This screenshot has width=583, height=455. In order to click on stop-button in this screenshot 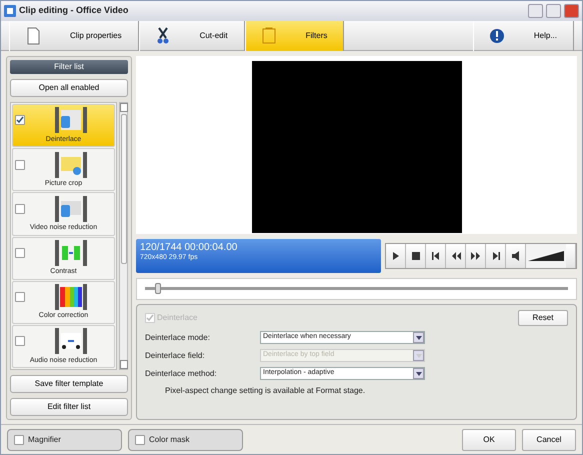, I will do `click(416, 256)`.